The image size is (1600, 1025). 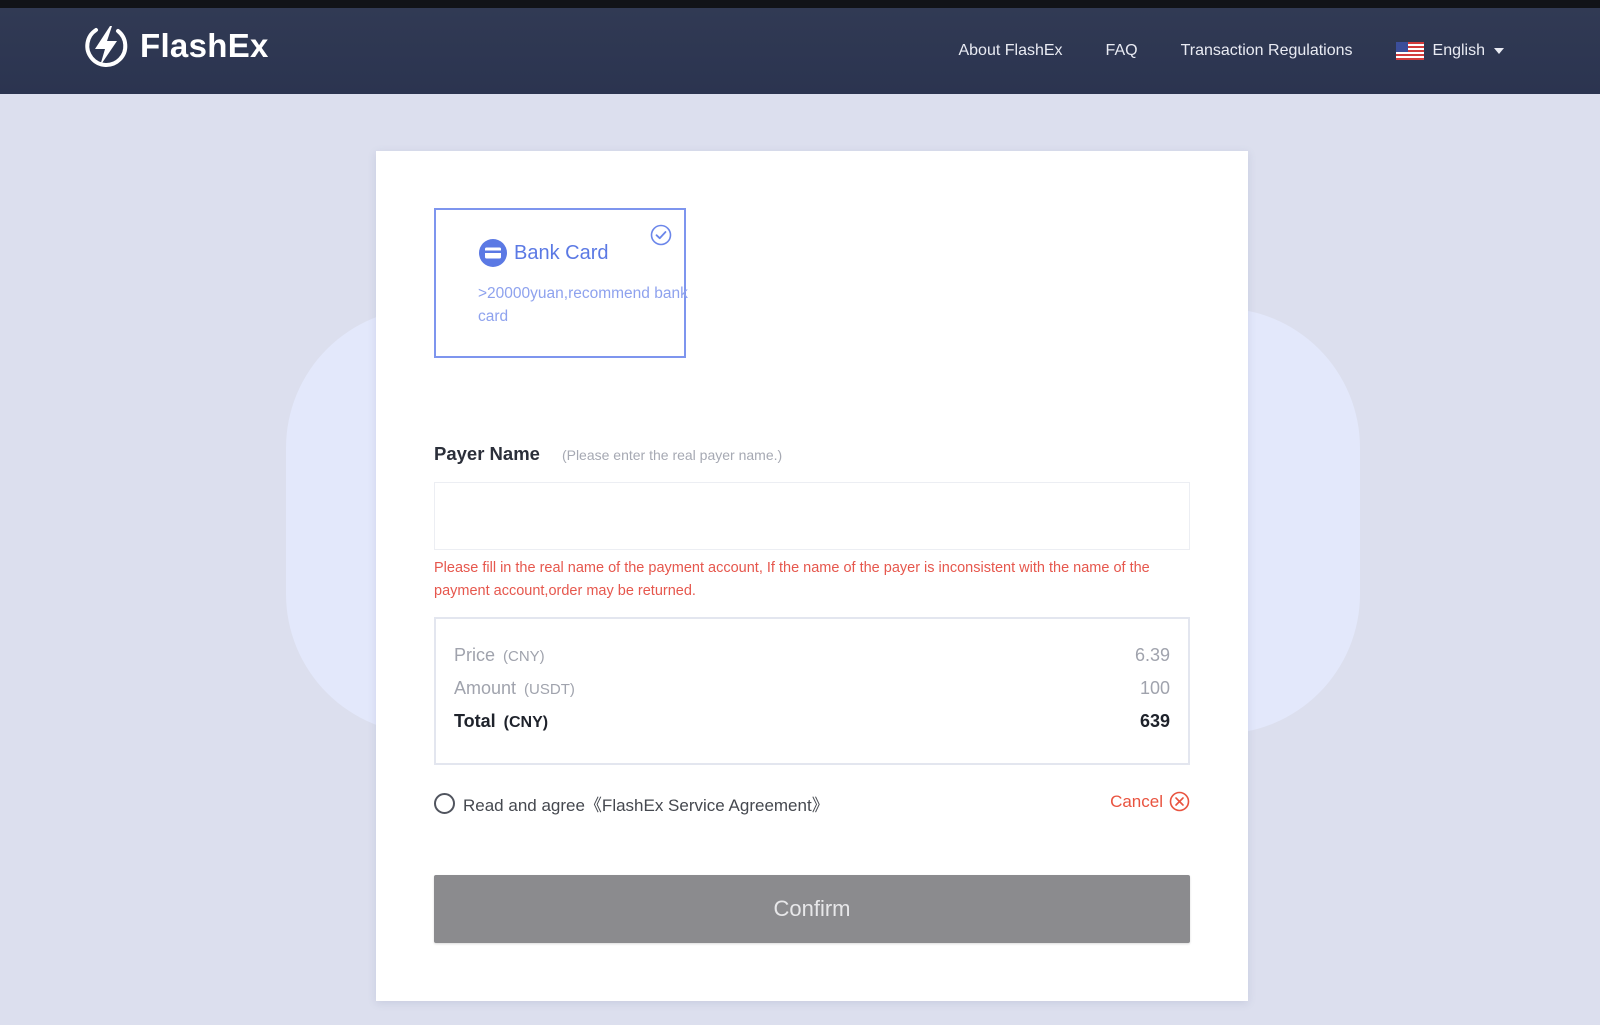 I want to click on brand-name: FlashEx, so click(x=204, y=45).